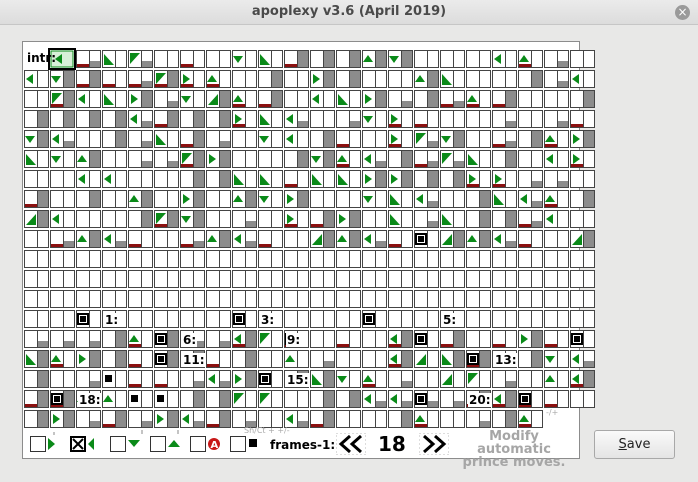 The width and height of the screenshot is (698, 482). What do you see at coordinates (434, 444) in the screenshot?
I see `increase-frames-icon` at bounding box center [434, 444].